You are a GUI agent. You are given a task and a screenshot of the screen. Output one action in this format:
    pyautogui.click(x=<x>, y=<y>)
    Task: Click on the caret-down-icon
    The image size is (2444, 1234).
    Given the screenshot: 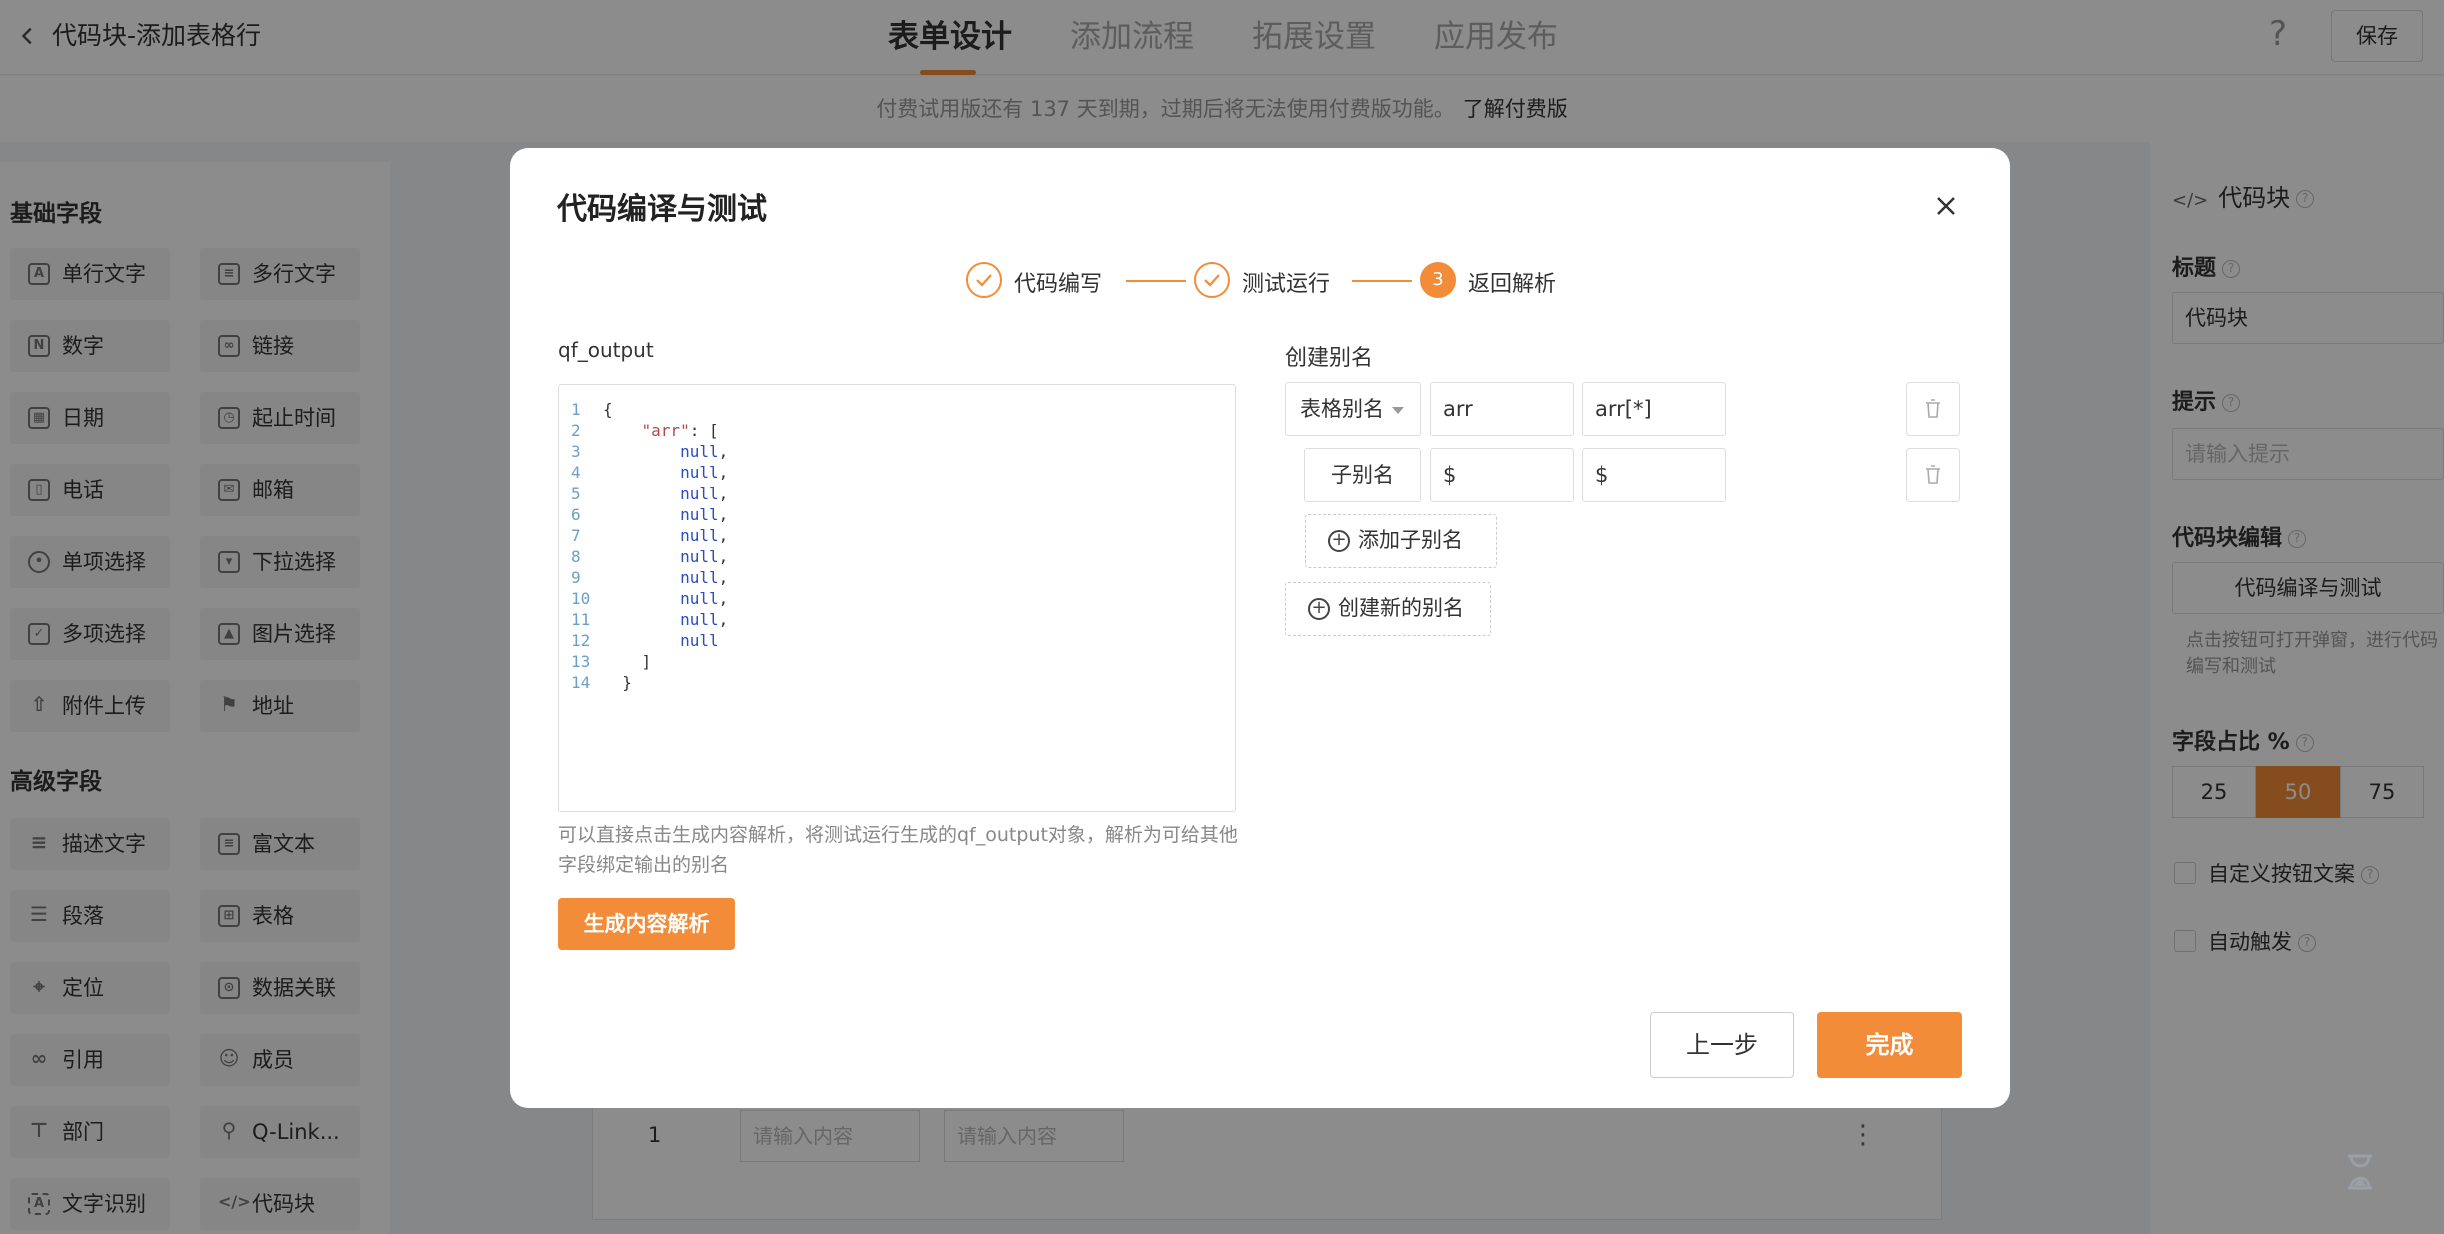 What is the action you would take?
    pyautogui.click(x=1398, y=410)
    